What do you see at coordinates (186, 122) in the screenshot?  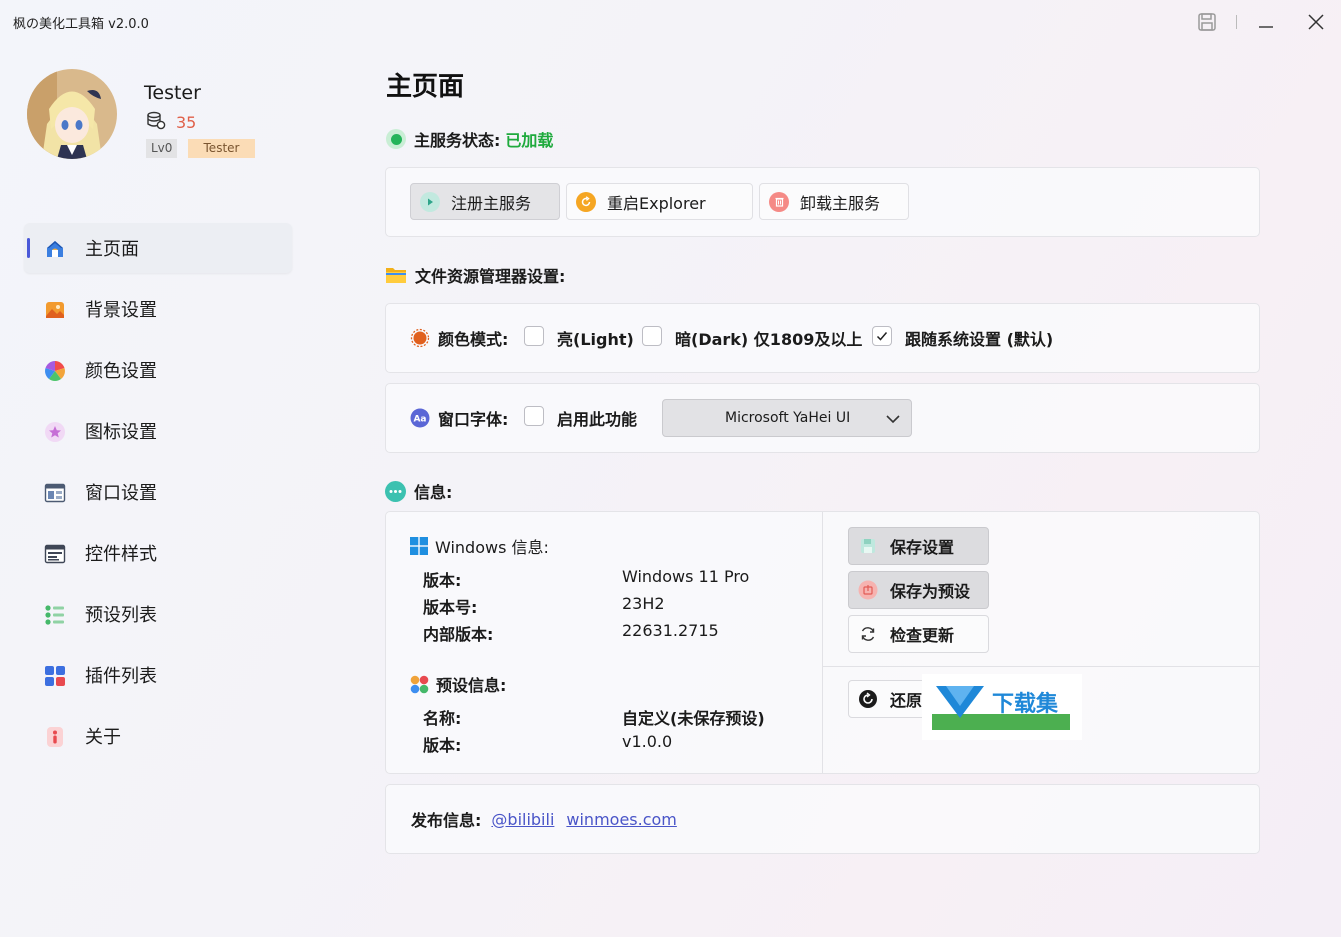 I see `coin-count: 35` at bounding box center [186, 122].